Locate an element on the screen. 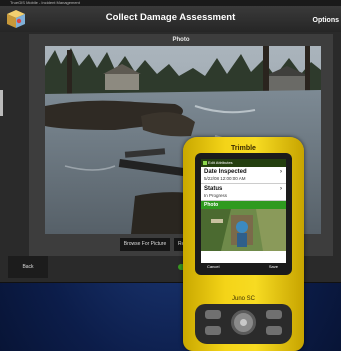 The image size is (341, 351). screen-cancel-button: Cancel is located at coordinates (213, 267).